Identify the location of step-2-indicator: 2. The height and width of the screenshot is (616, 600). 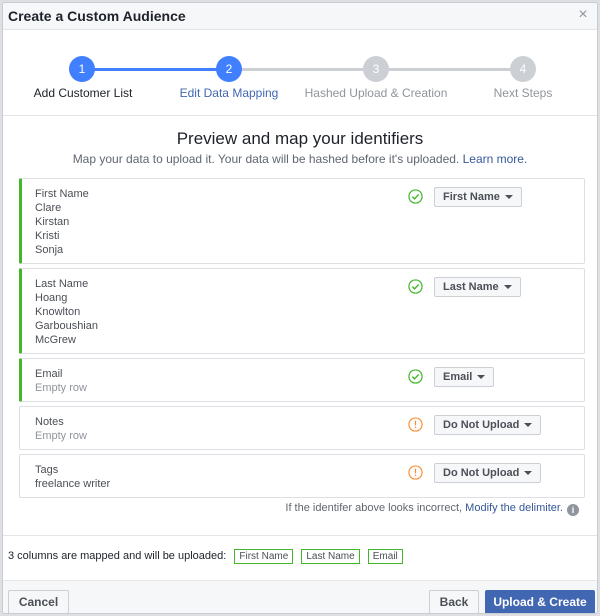
(229, 69).